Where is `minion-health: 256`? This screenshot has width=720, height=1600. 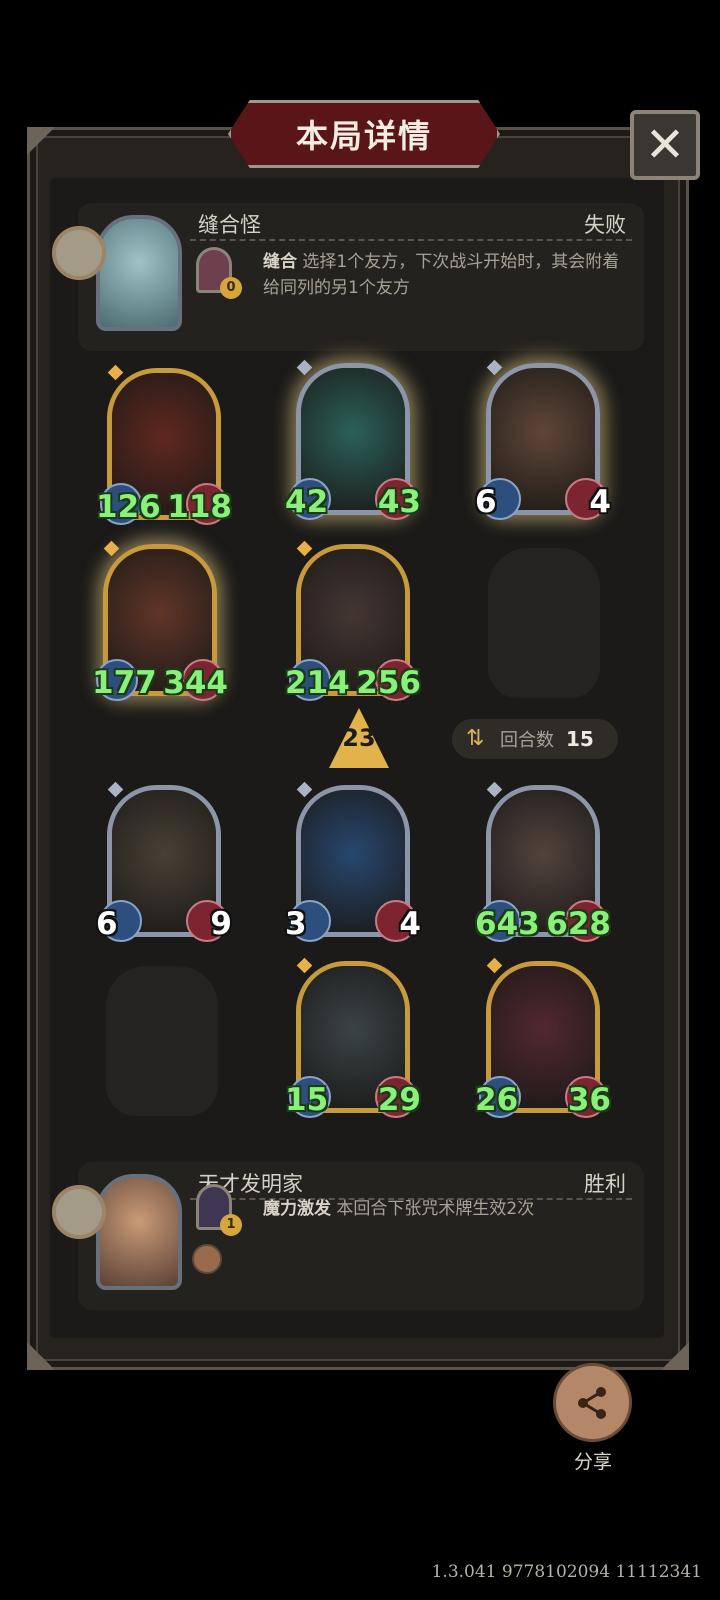 minion-health: 256 is located at coordinates (388, 683).